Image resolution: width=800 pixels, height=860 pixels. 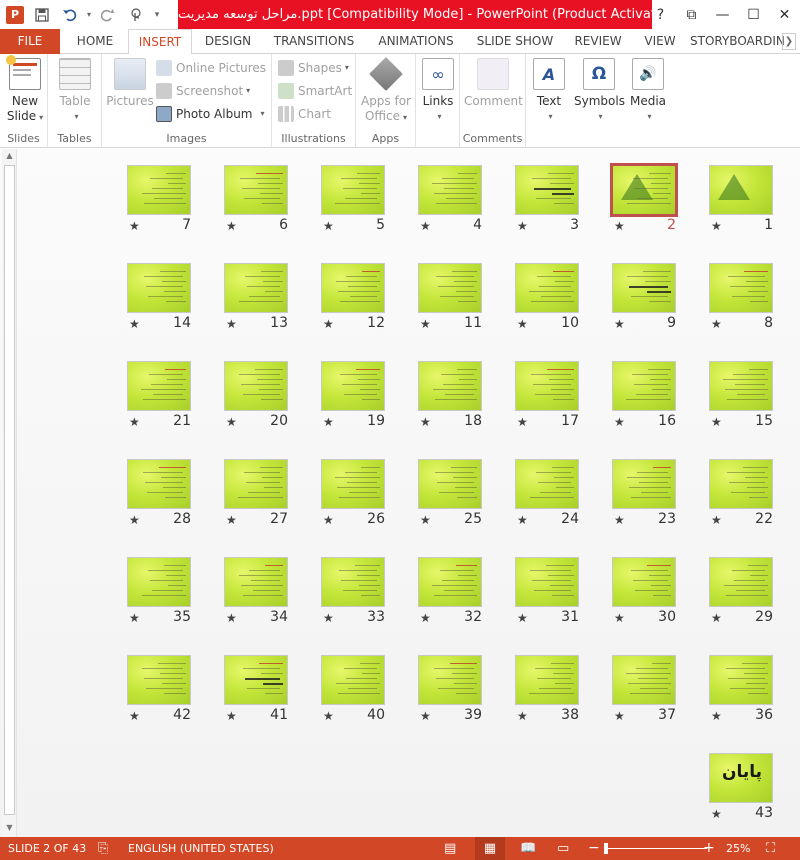 I want to click on maximize-icon: ☐, so click(x=753, y=14).